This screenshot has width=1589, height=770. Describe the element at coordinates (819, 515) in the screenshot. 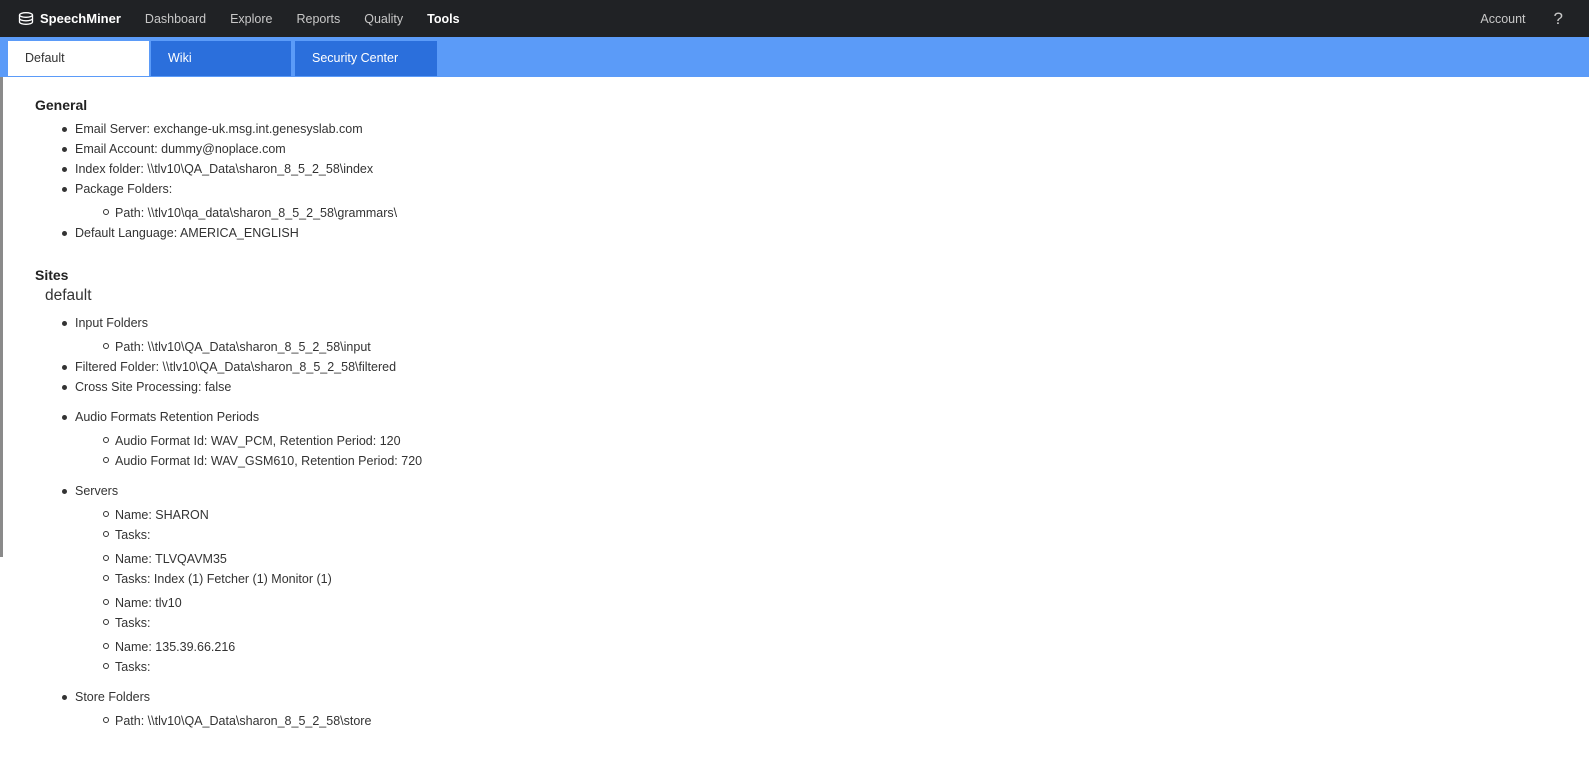

I see `server-name-item: Name: SHARON` at that location.